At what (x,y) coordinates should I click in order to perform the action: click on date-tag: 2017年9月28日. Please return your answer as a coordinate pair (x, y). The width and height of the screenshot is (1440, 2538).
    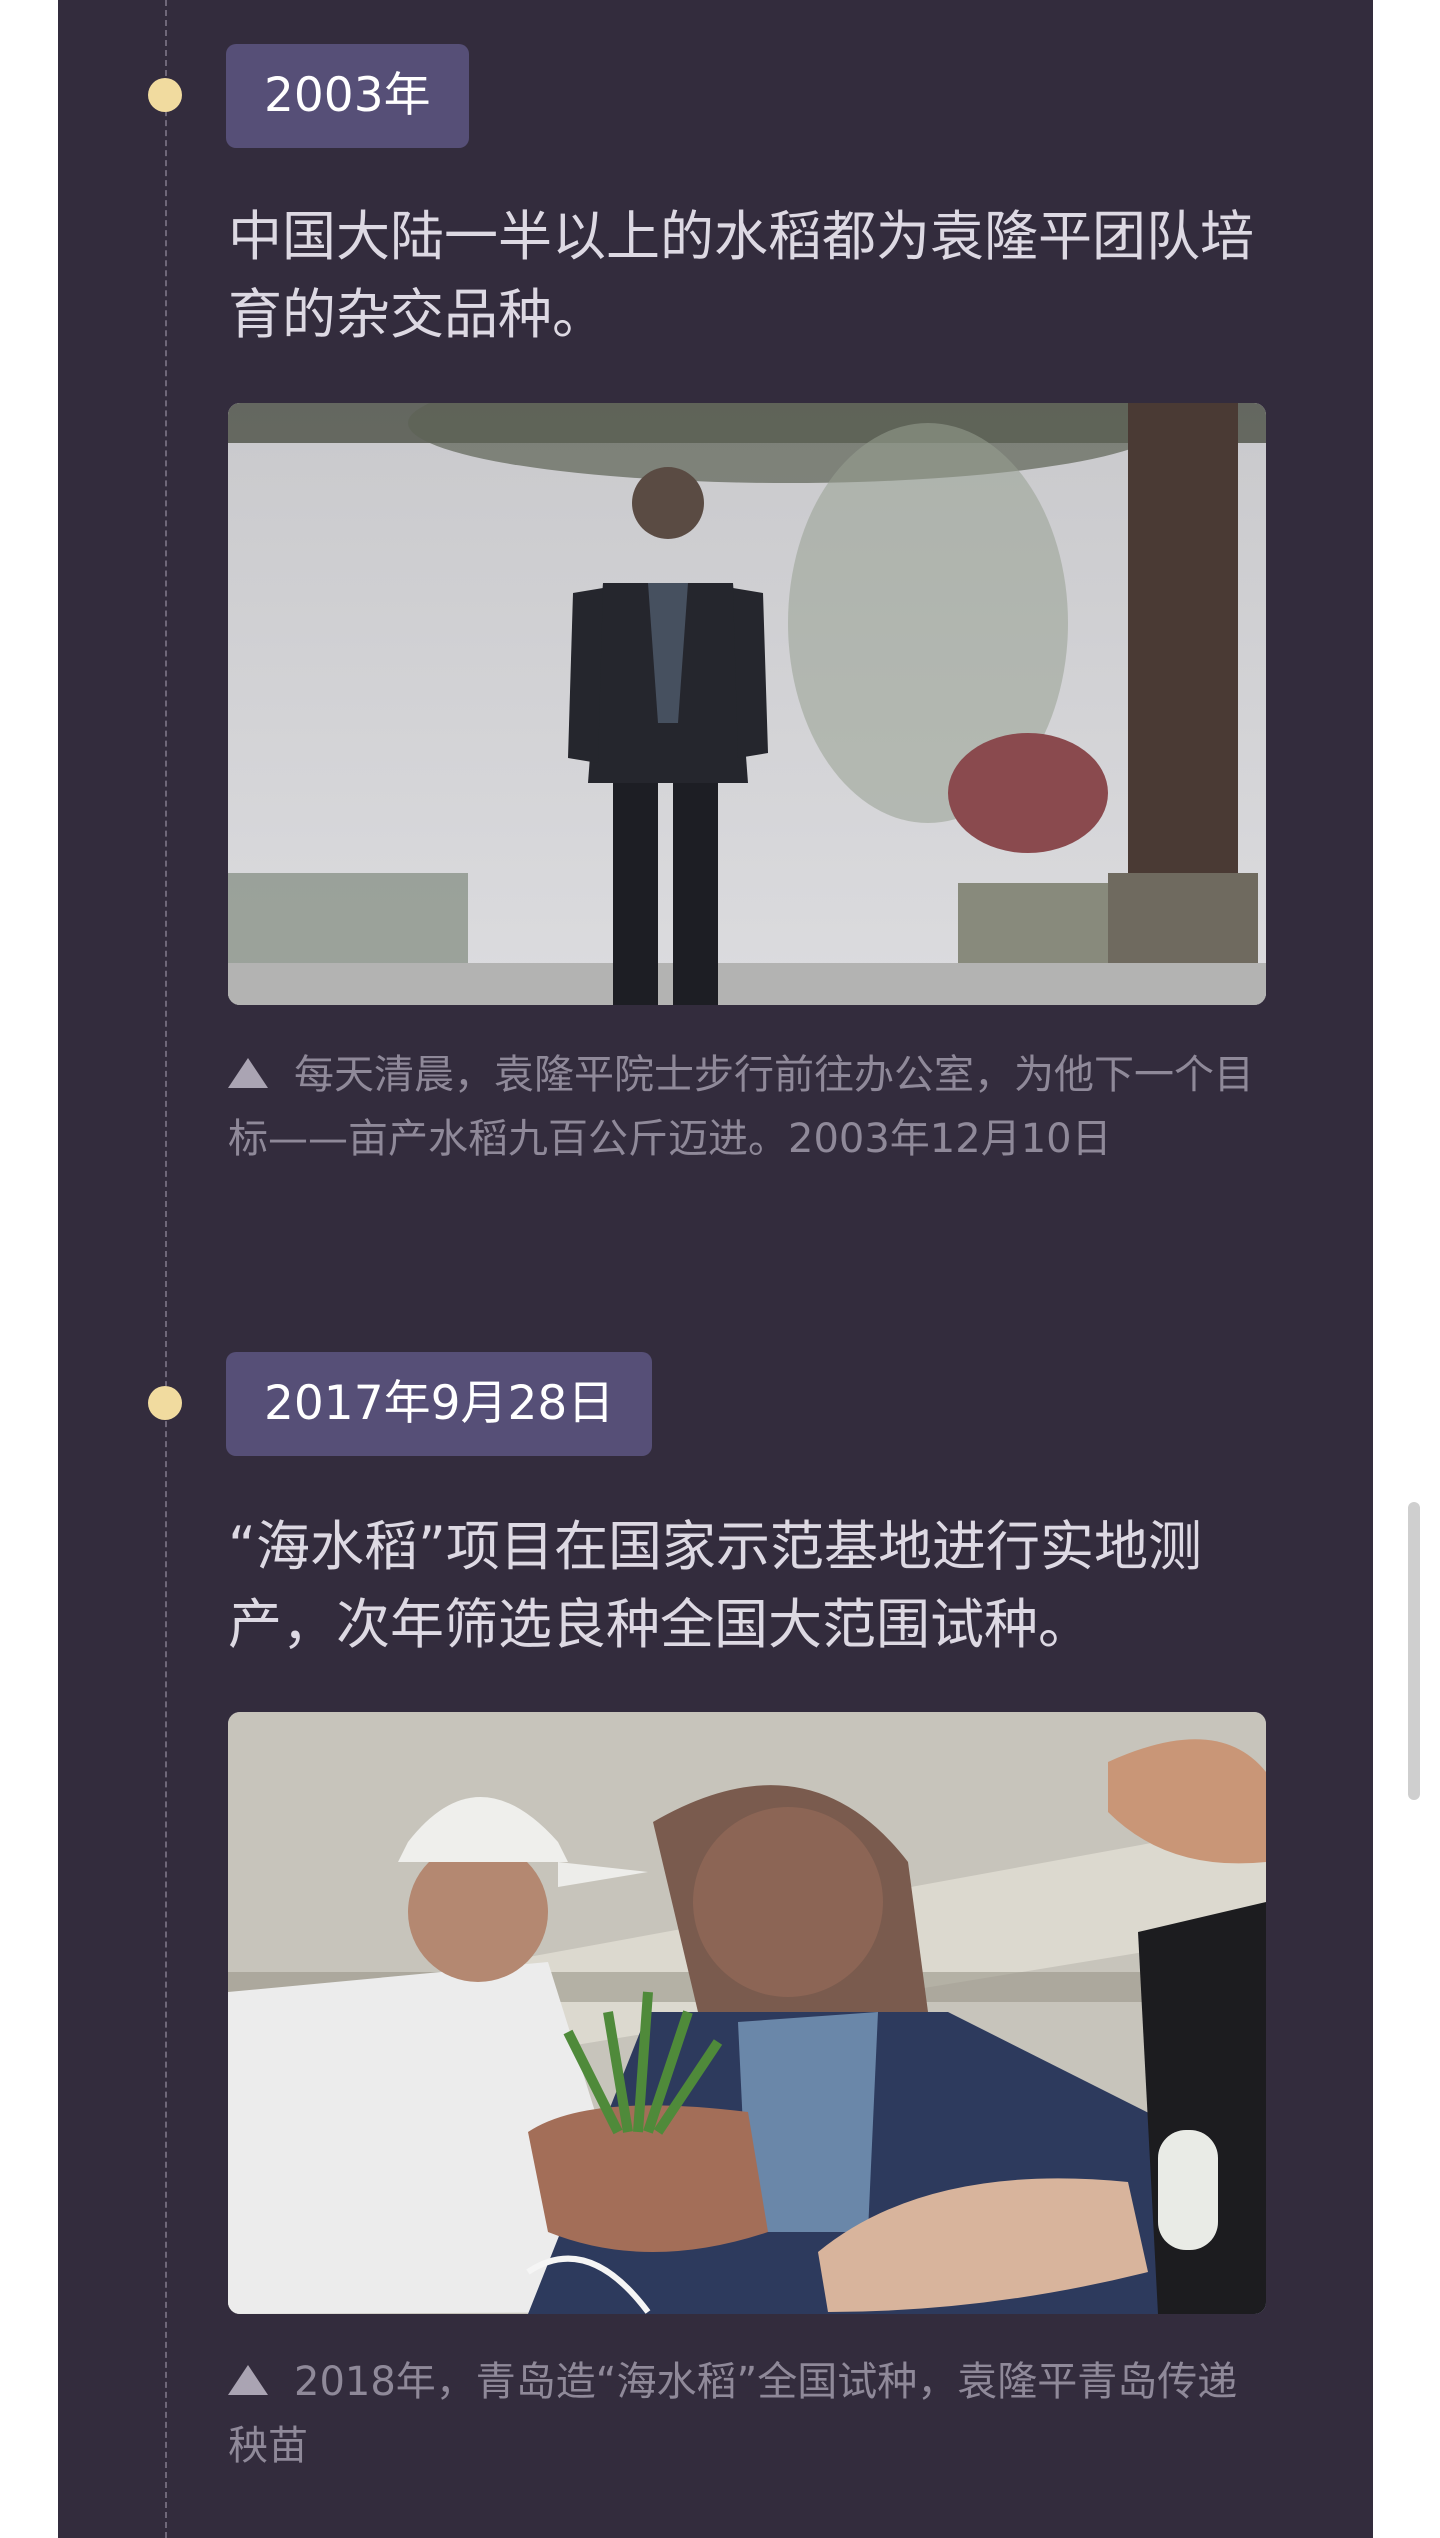
    Looking at the image, I should click on (439, 1404).